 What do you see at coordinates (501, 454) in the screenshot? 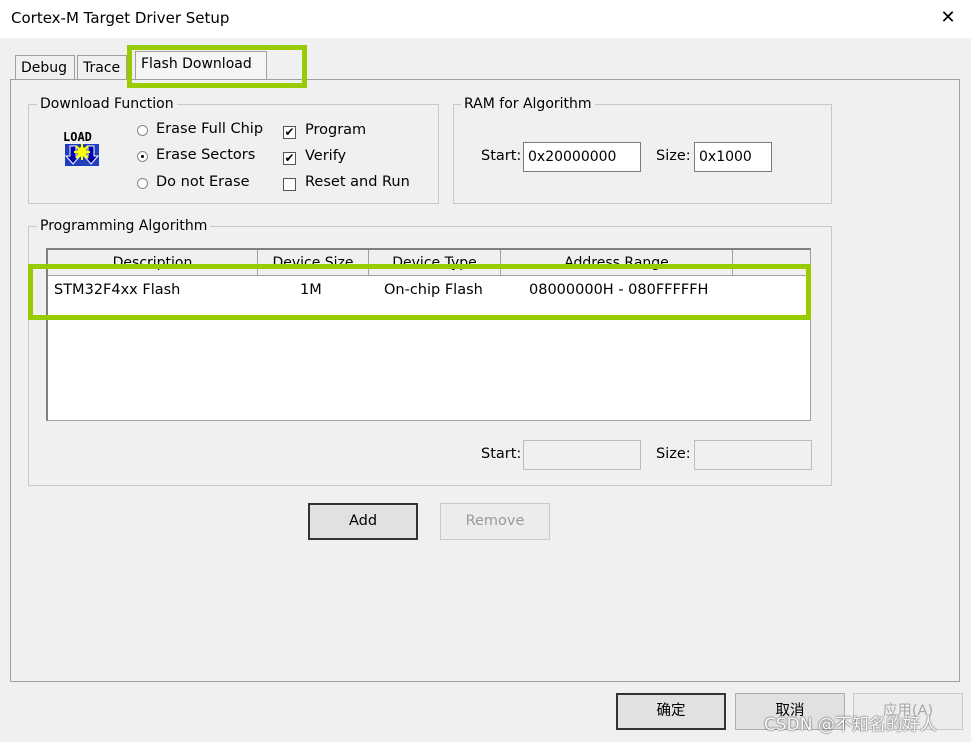
I see `algorithm-start-label: Start:` at bounding box center [501, 454].